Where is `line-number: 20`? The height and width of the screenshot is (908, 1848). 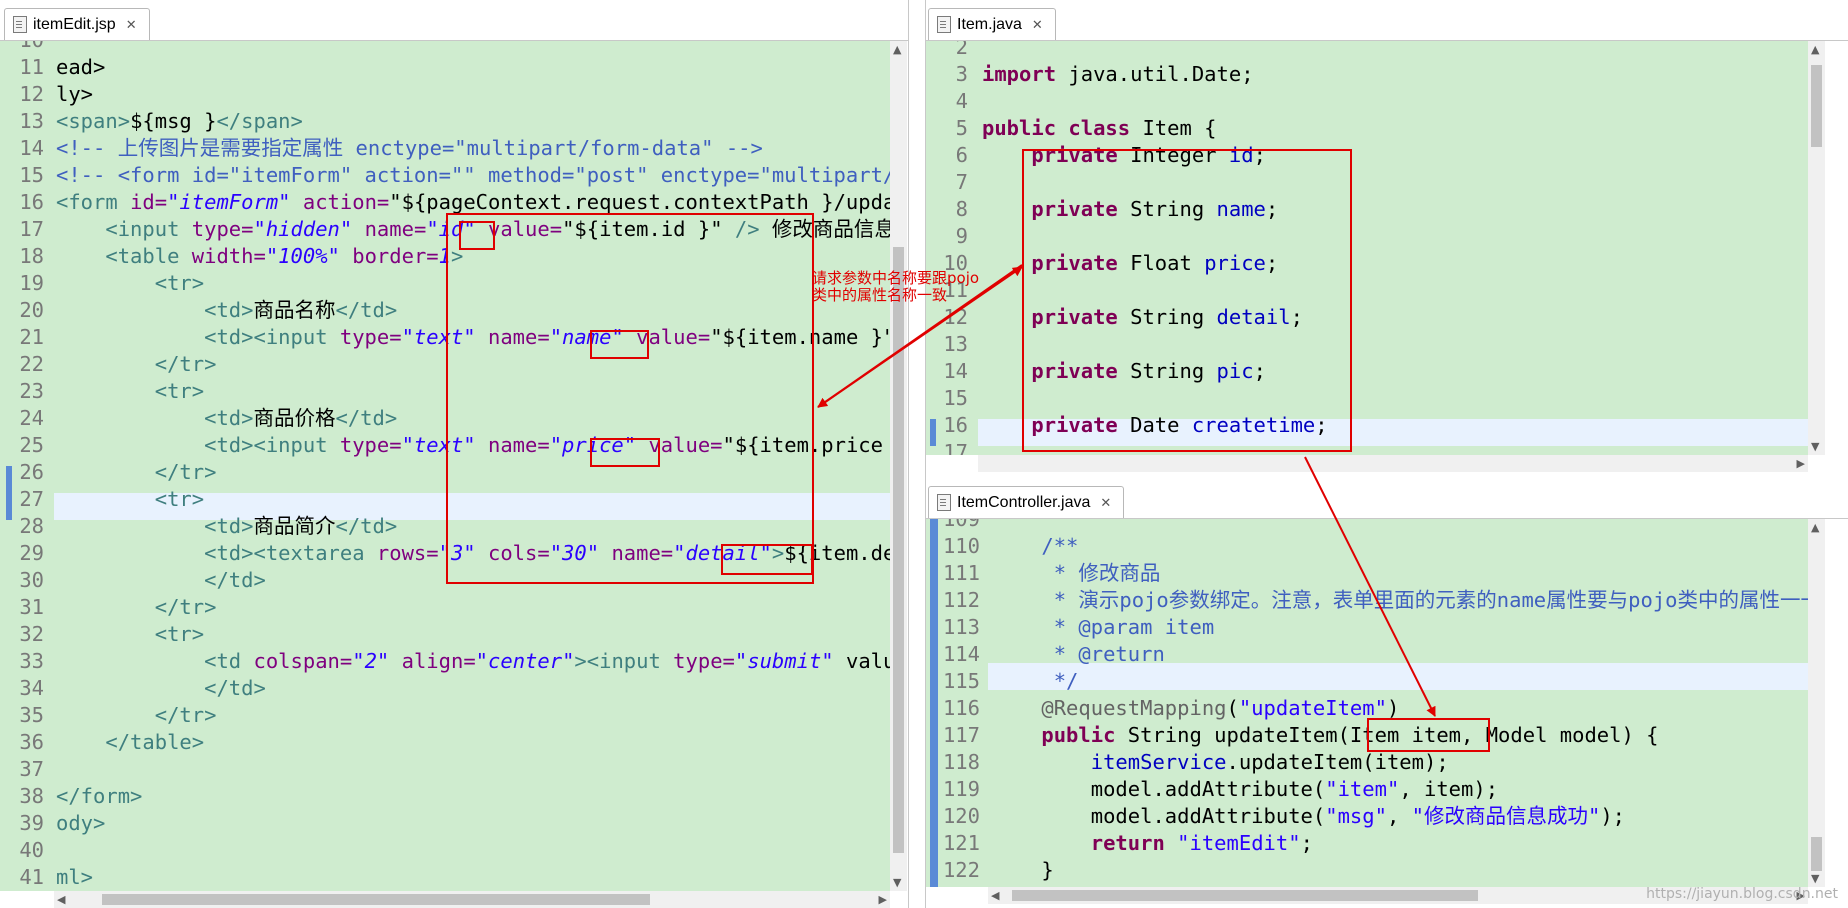
line-number: 20 is located at coordinates (31, 310).